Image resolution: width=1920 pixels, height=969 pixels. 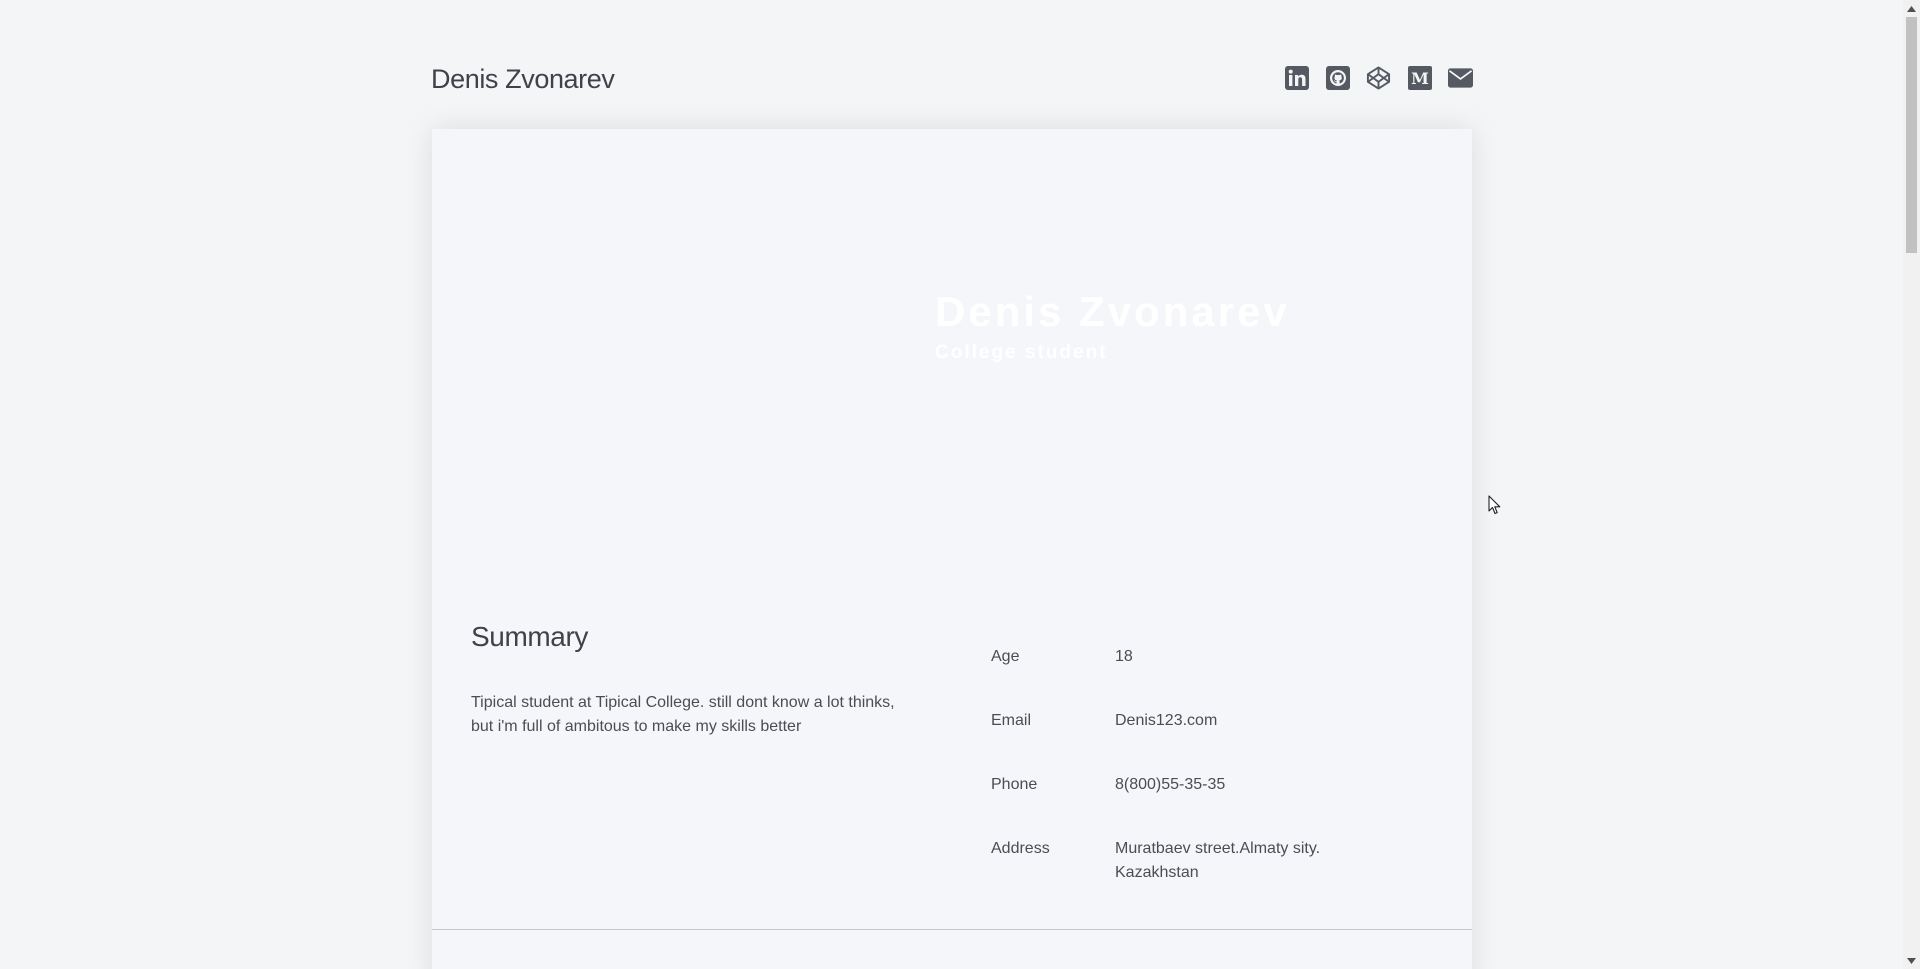 What do you see at coordinates (1218, 860) in the screenshot?
I see `info-value: Muratbaev street.Almaty sity. Kazakhstan` at bounding box center [1218, 860].